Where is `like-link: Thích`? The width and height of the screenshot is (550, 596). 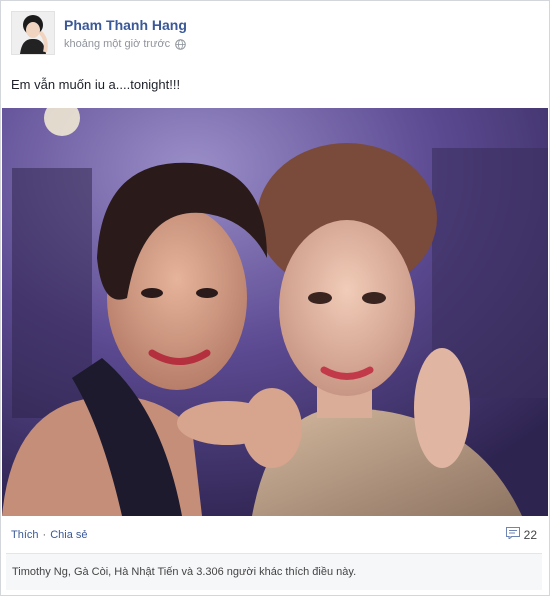
like-link: Thích is located at coordinates (25, 535).